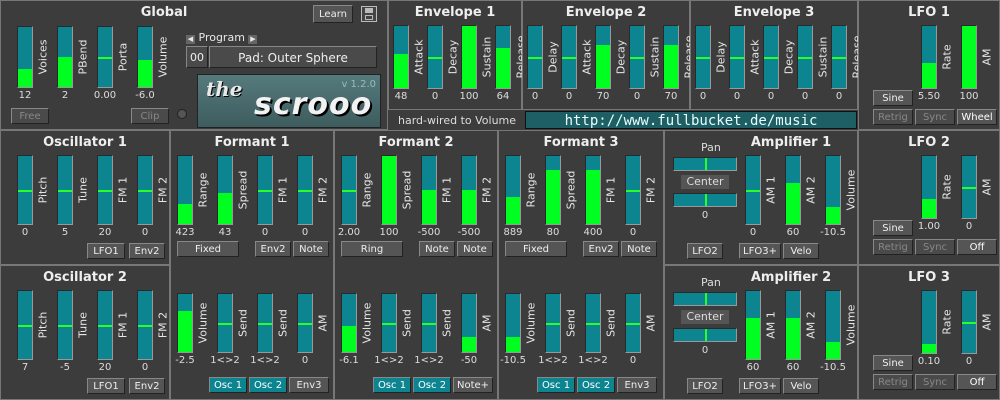  What do you see at coordinates (372, 249) in the screenshot?
I see `formant-mode-button: Ring` at bounding box center [372, 249].